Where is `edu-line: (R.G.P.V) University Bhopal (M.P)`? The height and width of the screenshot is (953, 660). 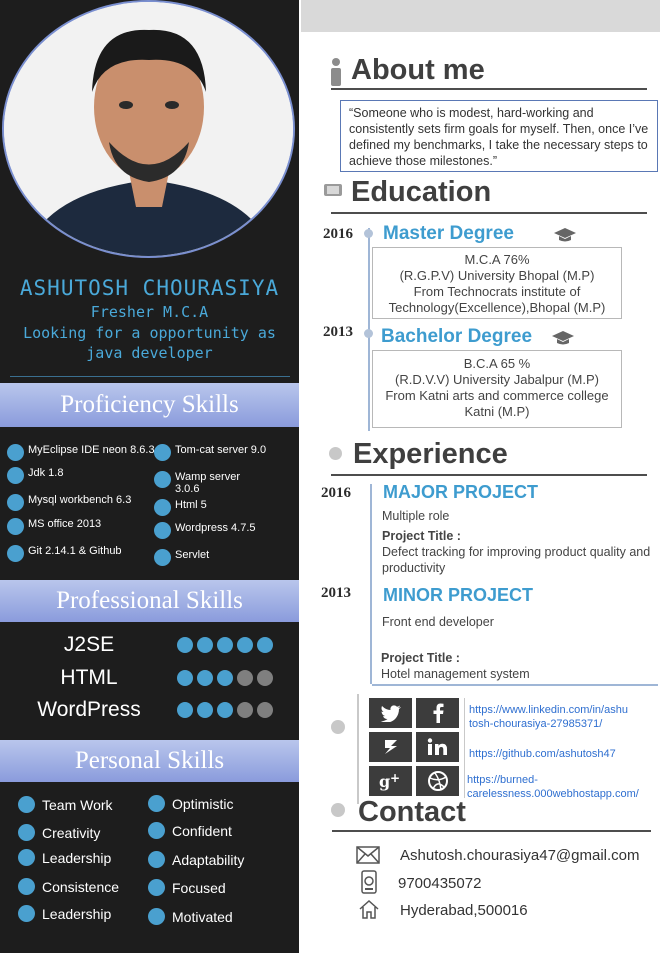 edu-line: (R.G.P.V) University Bhopal (M.P) is located at coordinates (497, 275).